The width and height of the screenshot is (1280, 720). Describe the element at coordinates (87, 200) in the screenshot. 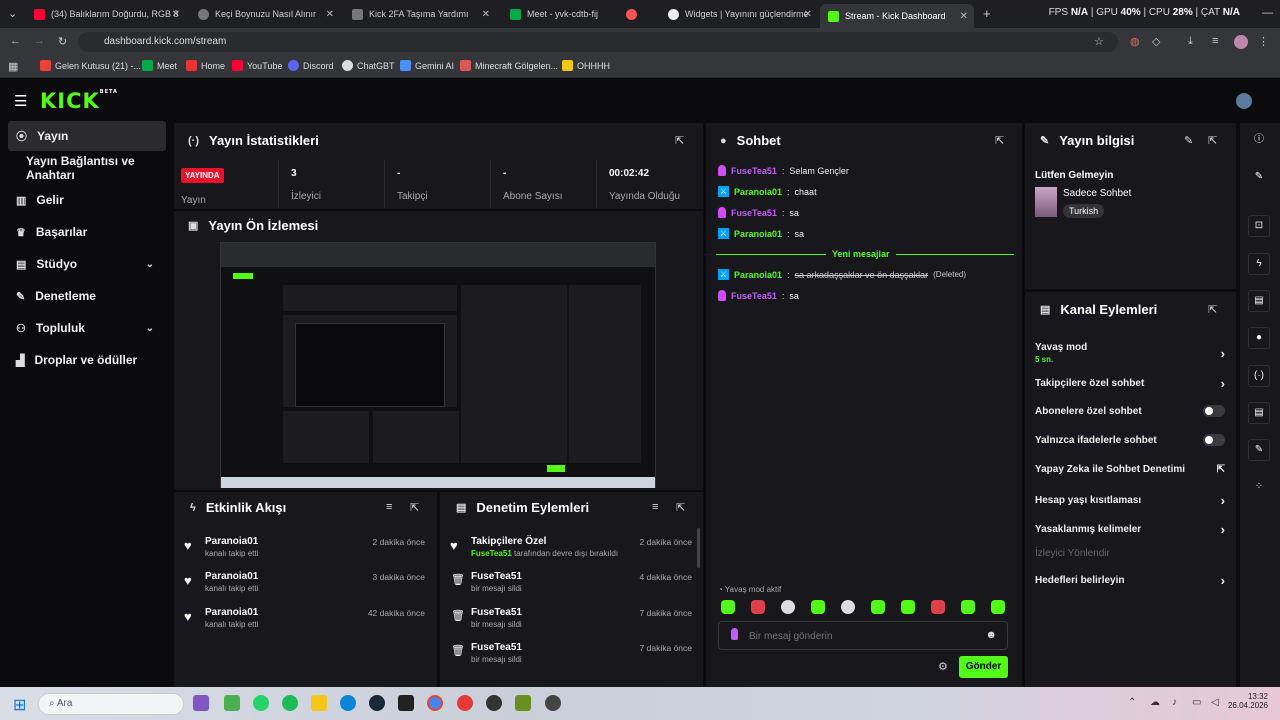

I see `nav-item-gelir: ▥ Gelir` at that location.